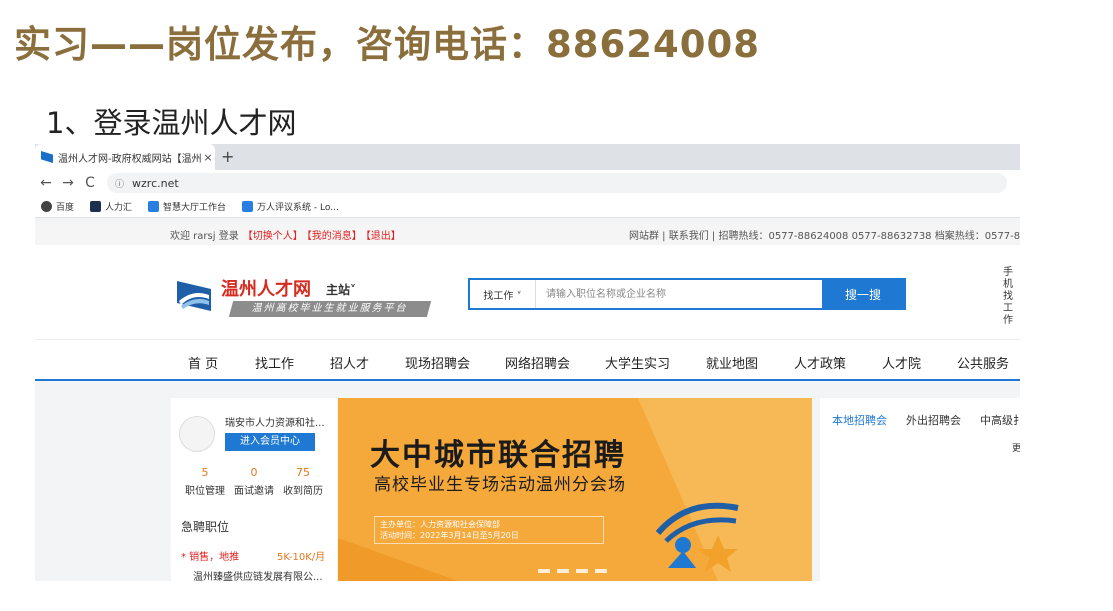  Describe the element at coordinates (203, 362) in the screenshot. I see `nav-item-home: 首 页` at that location.